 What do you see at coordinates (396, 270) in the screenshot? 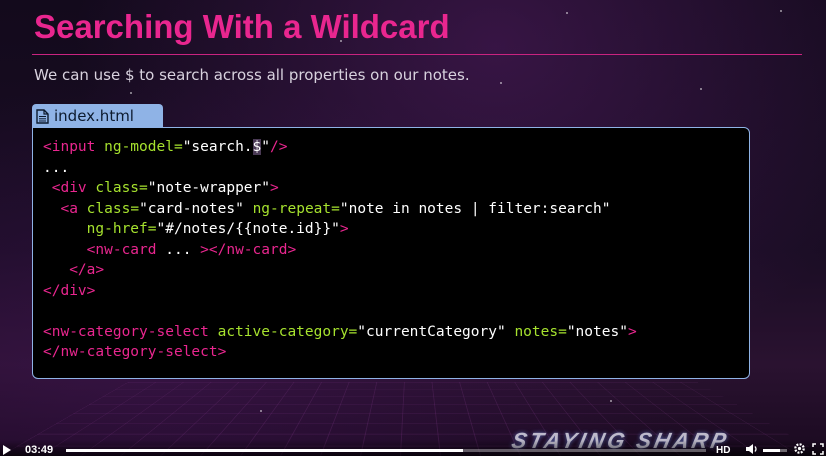
I see `code-line: </a>` at bounding box center [396, 270].